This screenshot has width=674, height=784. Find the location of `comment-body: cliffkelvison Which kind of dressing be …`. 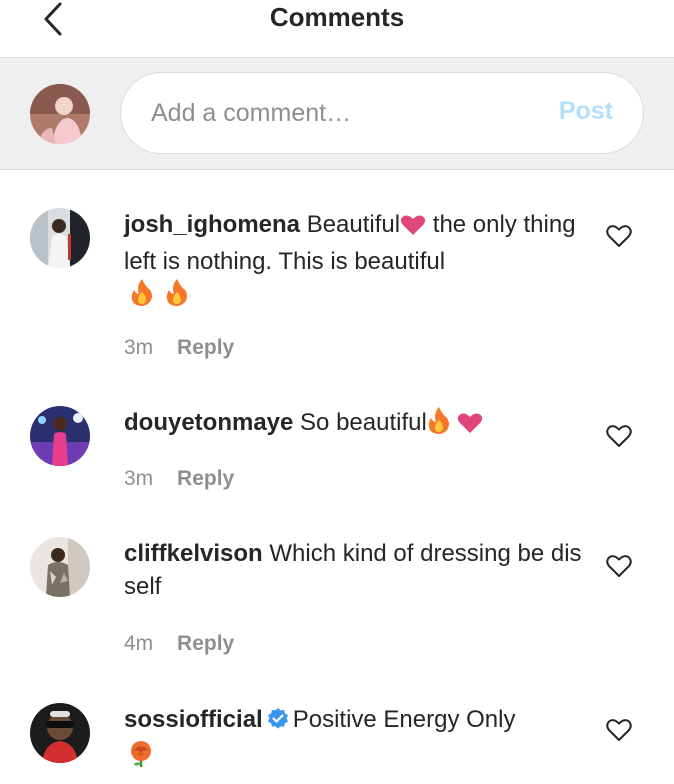

comment-body: cliffkelvison Which kind of dressing be … is located at coordinates (354, 570).